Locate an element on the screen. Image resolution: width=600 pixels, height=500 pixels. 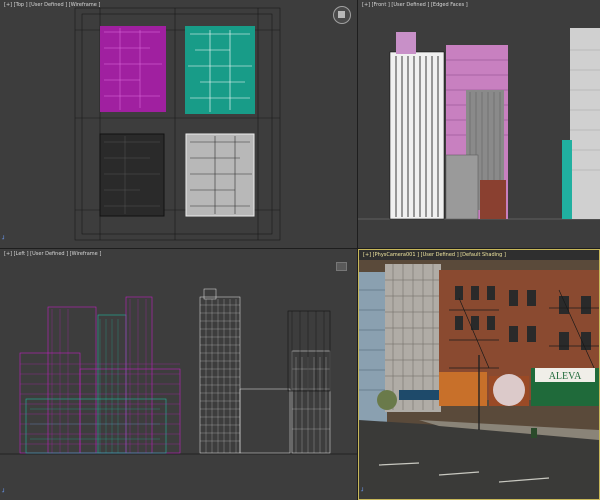
building-white-tower is located at coordinates (417, 135).